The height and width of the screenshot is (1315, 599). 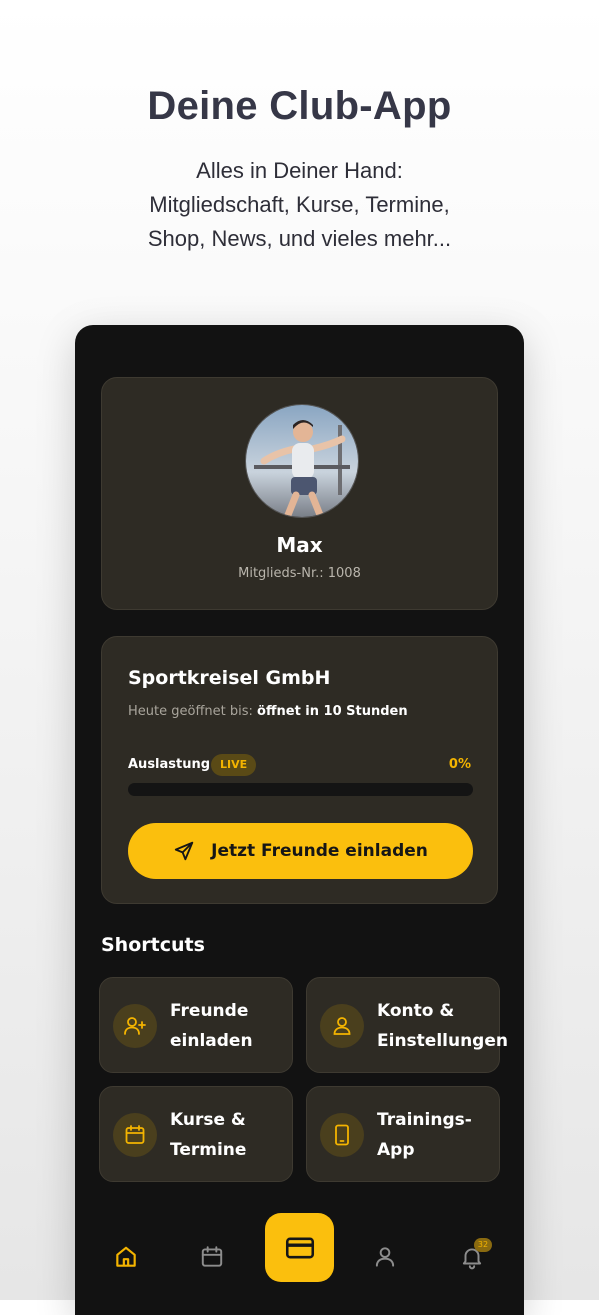 What do you see at coordinates (299, 573) in the screenshot?
I see `member-number: Mitglieds-Nr.: 1008` at bounding box center [299, 573].